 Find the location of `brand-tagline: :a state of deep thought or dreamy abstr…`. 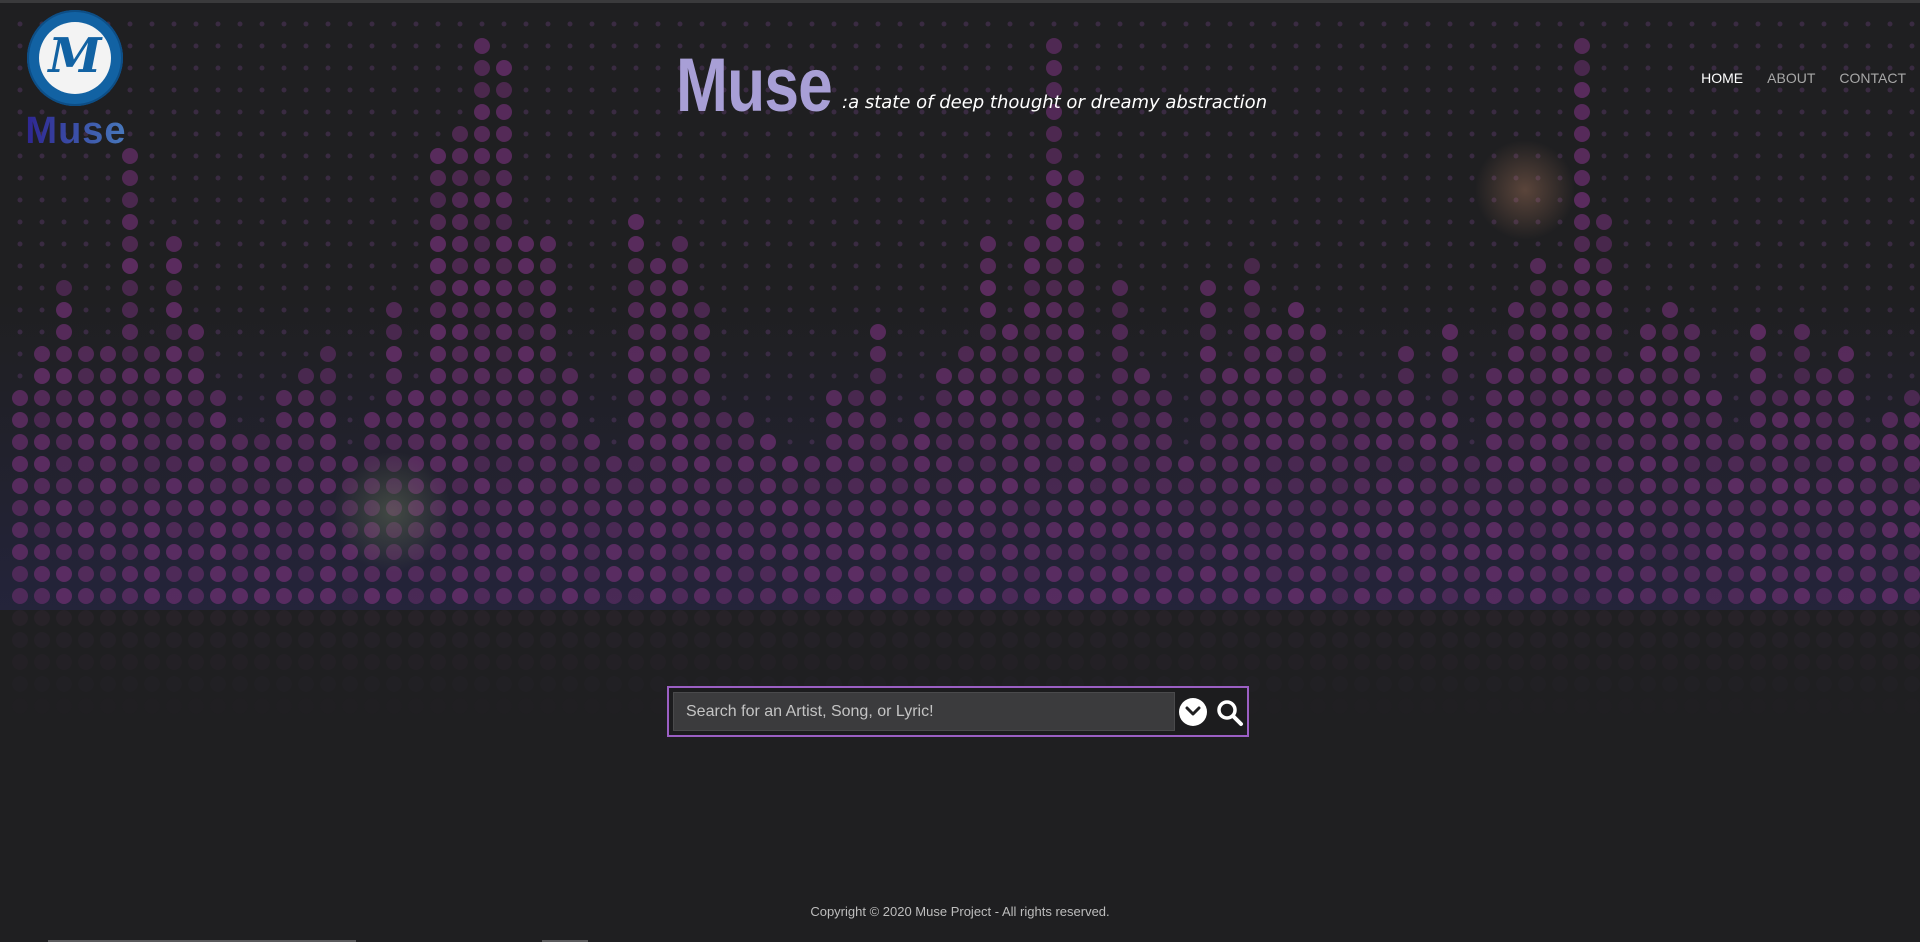

brand-tagline: :a state of deep thought or dreamy abstr… is located at coordinates (1055, 102).